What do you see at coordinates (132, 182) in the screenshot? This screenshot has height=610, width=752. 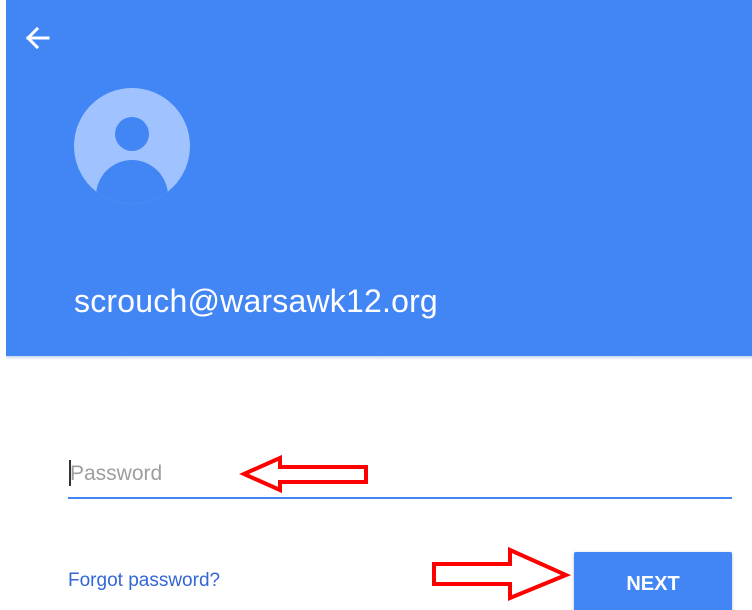 I see `avatar-body` at bounding box center [132, 182].